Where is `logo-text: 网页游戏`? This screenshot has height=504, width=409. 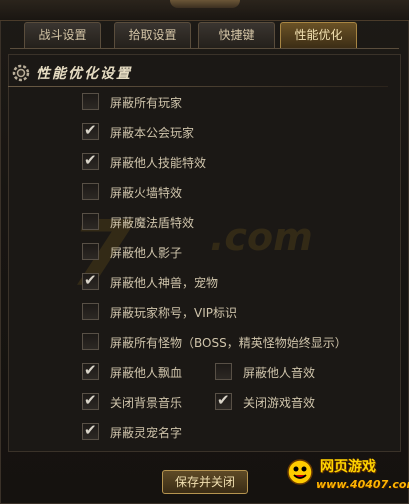 logo-text: 网页游戏 is located at coordinates (348, 467).